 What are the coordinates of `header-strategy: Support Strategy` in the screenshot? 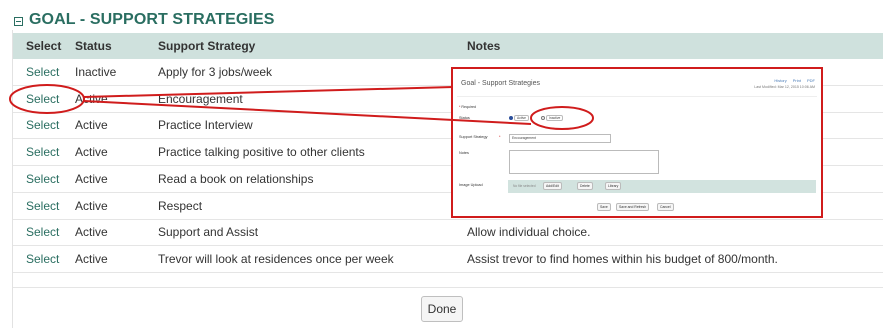 It's located at (207, 46).